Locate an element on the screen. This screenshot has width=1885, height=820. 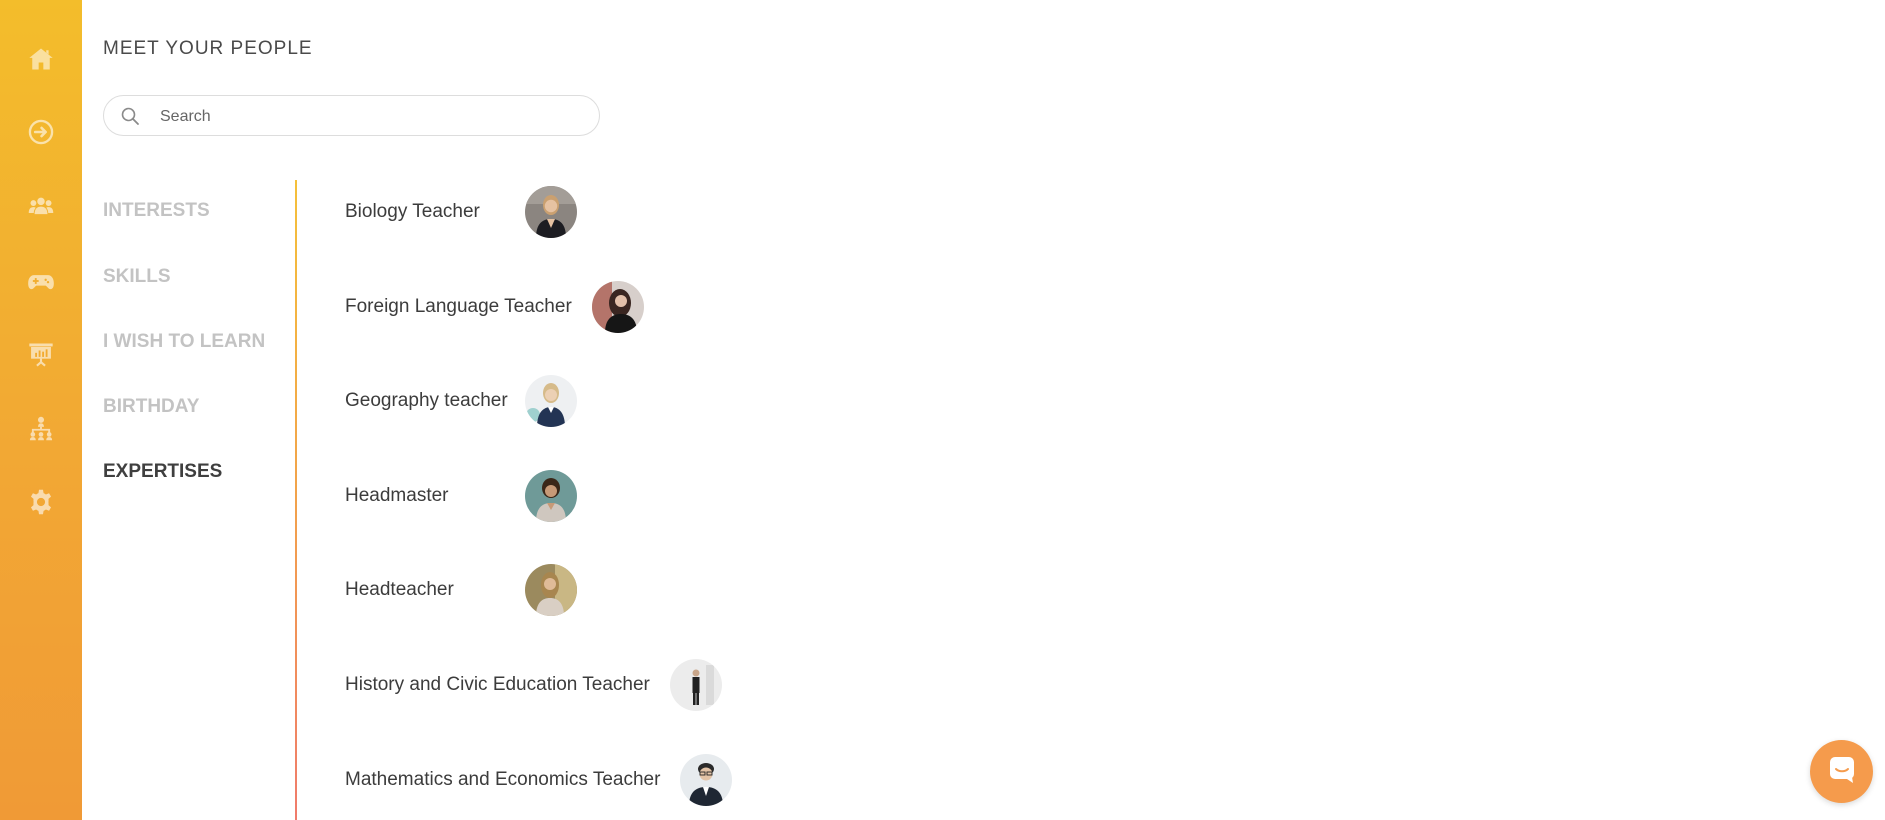
category-birthday: BIRTHDAY is located at coordinates (151, 407).